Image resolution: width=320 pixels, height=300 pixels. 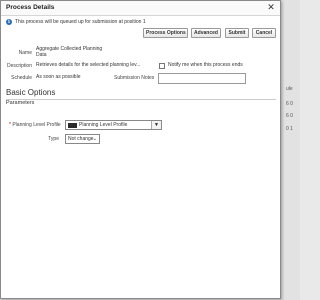 I want to click on type-value: Not change, so click(x=81, y=139).